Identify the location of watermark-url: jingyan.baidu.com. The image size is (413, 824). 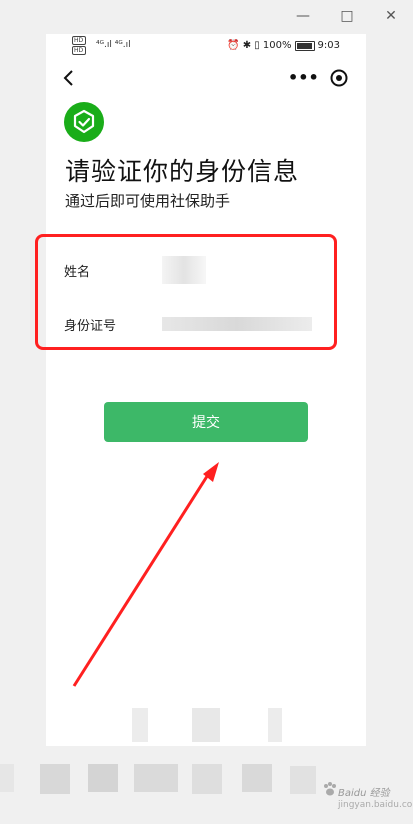
(375, 805).